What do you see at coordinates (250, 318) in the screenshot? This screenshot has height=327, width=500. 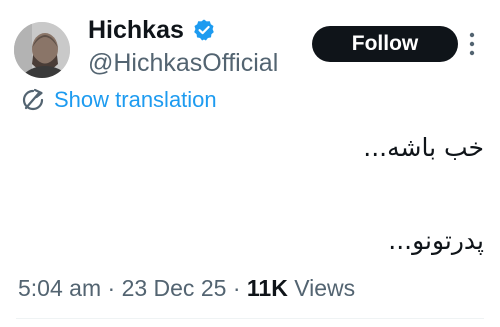 I see `divider` at bounding box center [250, 318].